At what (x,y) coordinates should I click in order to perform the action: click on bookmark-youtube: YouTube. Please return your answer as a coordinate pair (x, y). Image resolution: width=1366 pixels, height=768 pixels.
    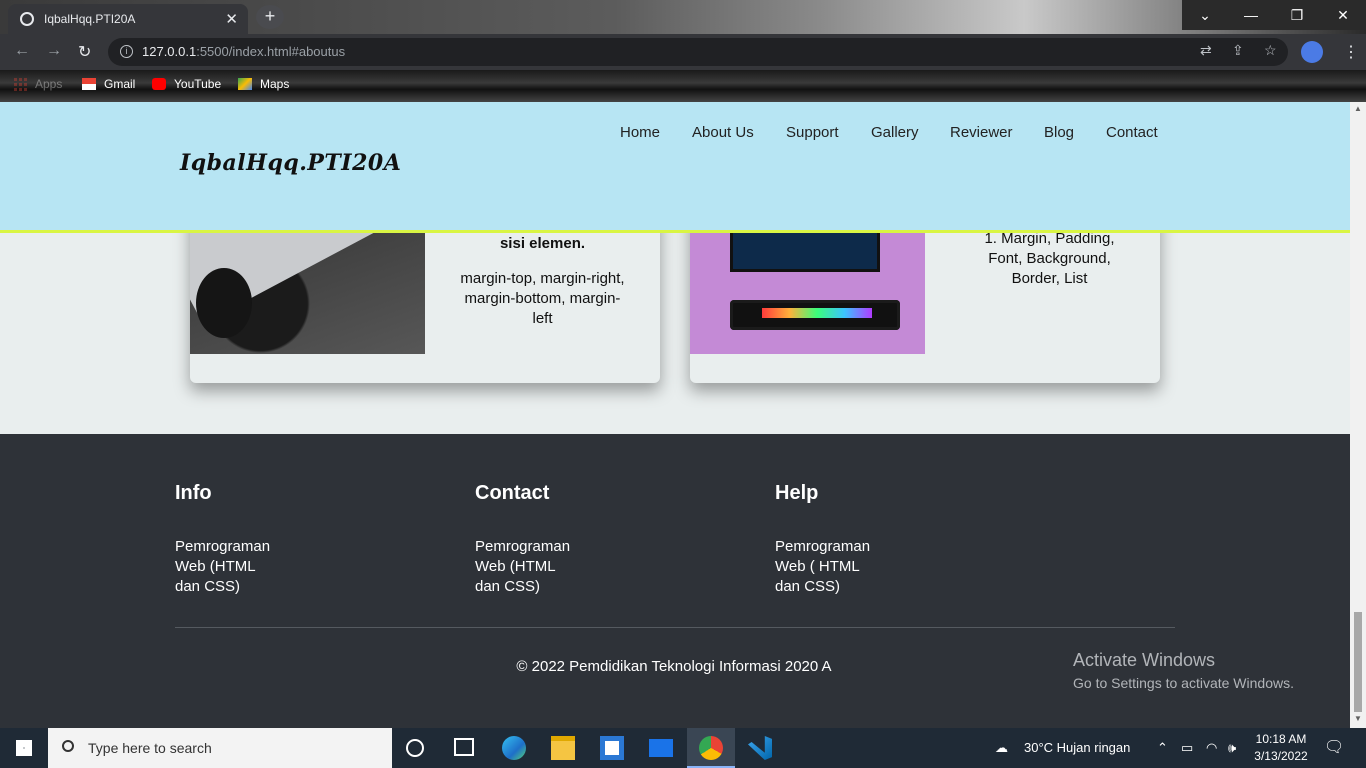
    Looking at the image, I should click on (186, 84).